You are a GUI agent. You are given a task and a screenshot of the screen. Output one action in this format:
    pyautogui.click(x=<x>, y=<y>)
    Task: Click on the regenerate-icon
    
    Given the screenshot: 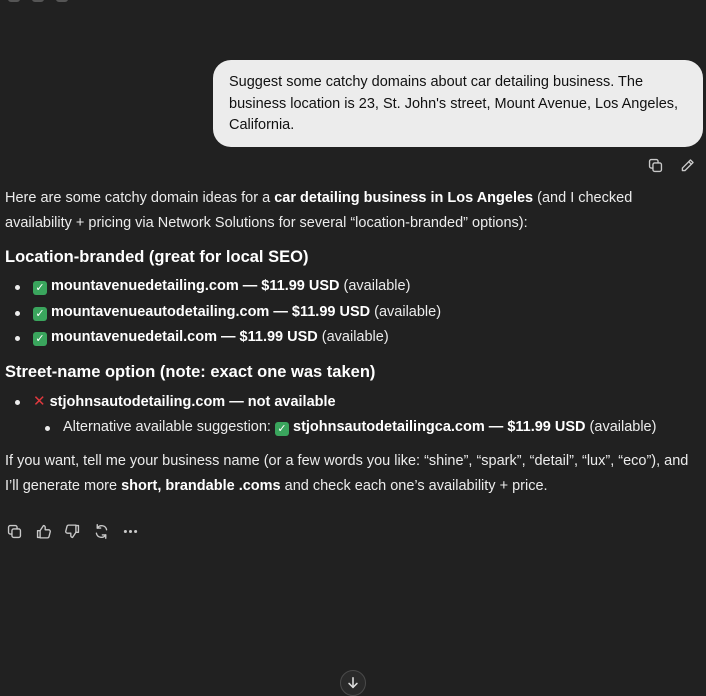 What is the action you would take?
    pyautogui.click(x=101, y=531)
    